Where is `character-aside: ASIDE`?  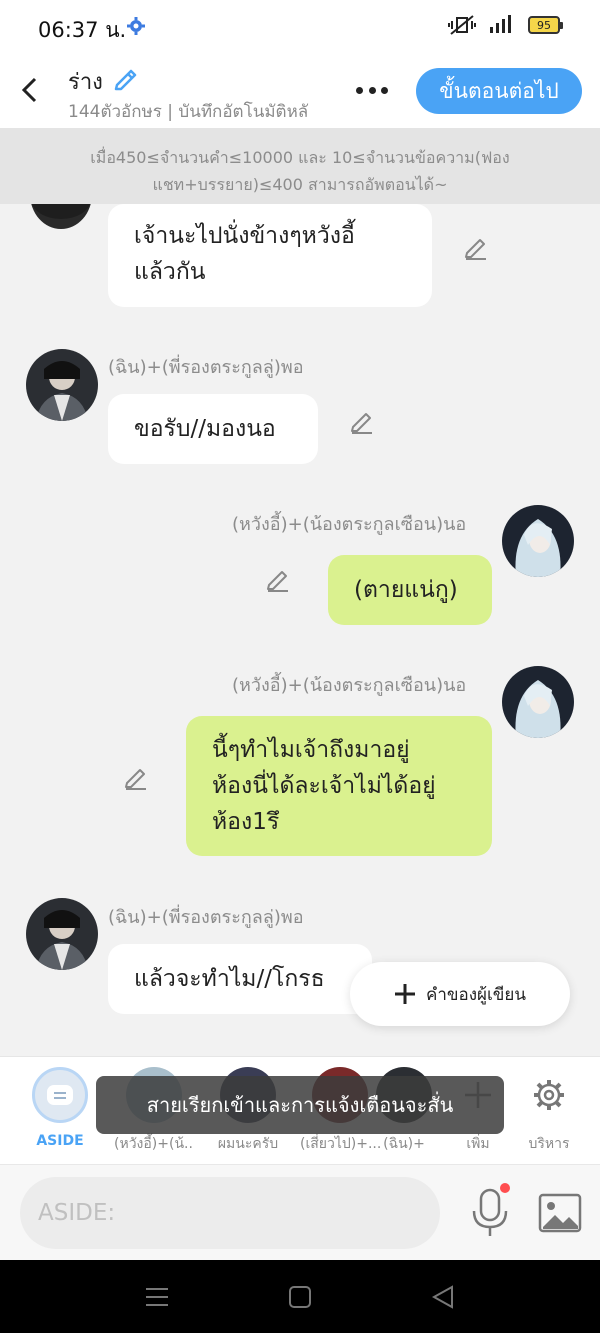 character-aside: ASIDE is located at coordinates (60, 1108).